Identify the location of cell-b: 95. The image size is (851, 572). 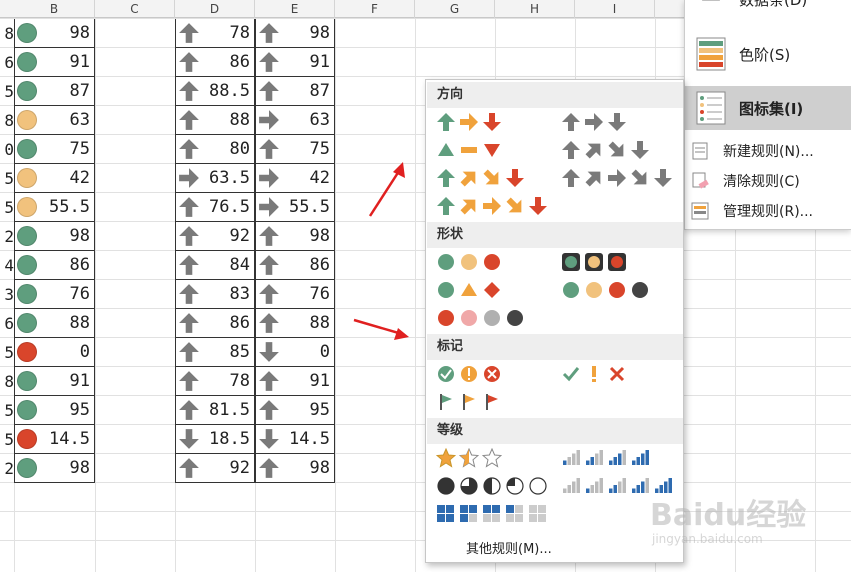
(54, 410).